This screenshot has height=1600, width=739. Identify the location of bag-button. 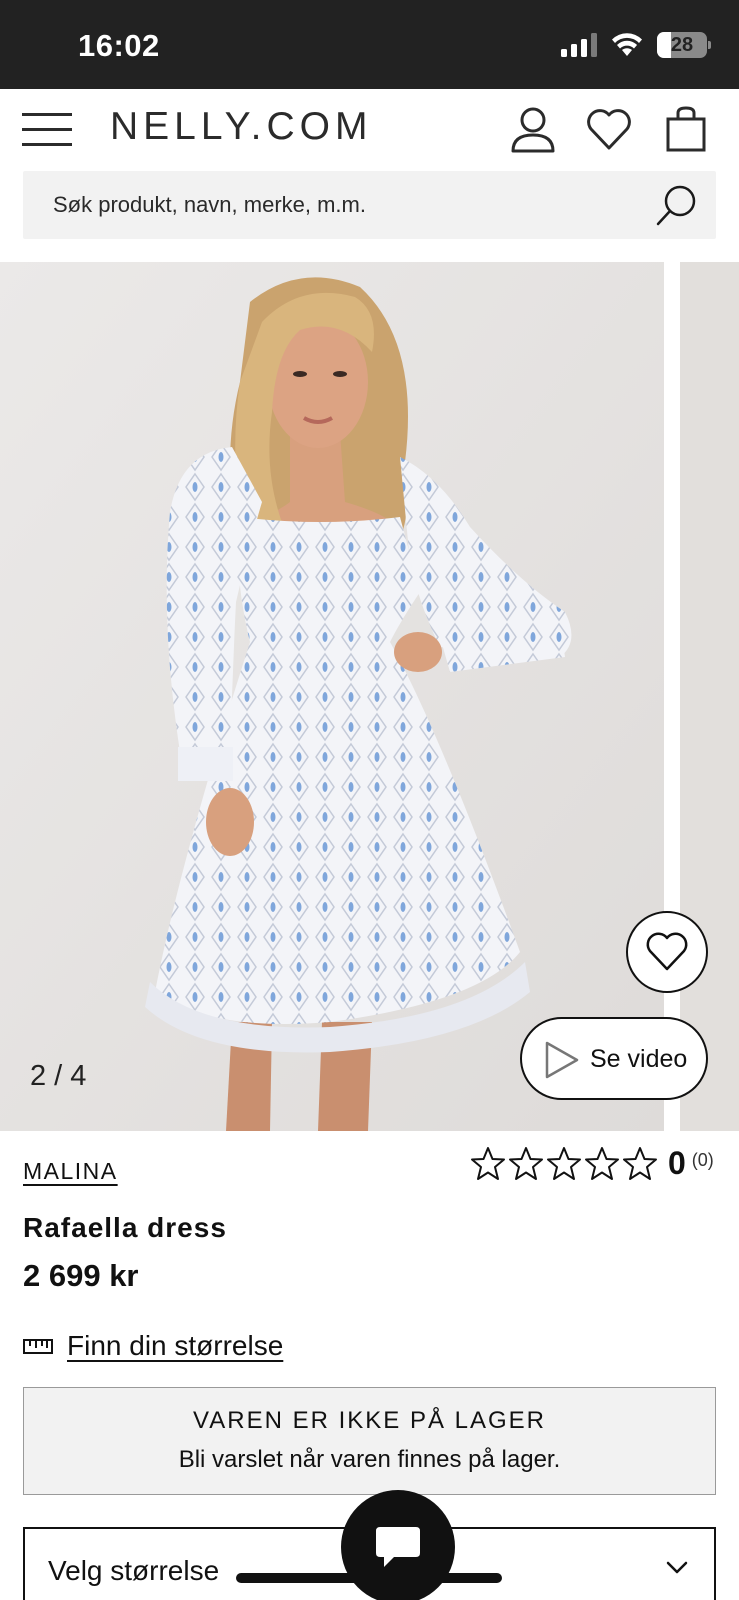
(686, 129).